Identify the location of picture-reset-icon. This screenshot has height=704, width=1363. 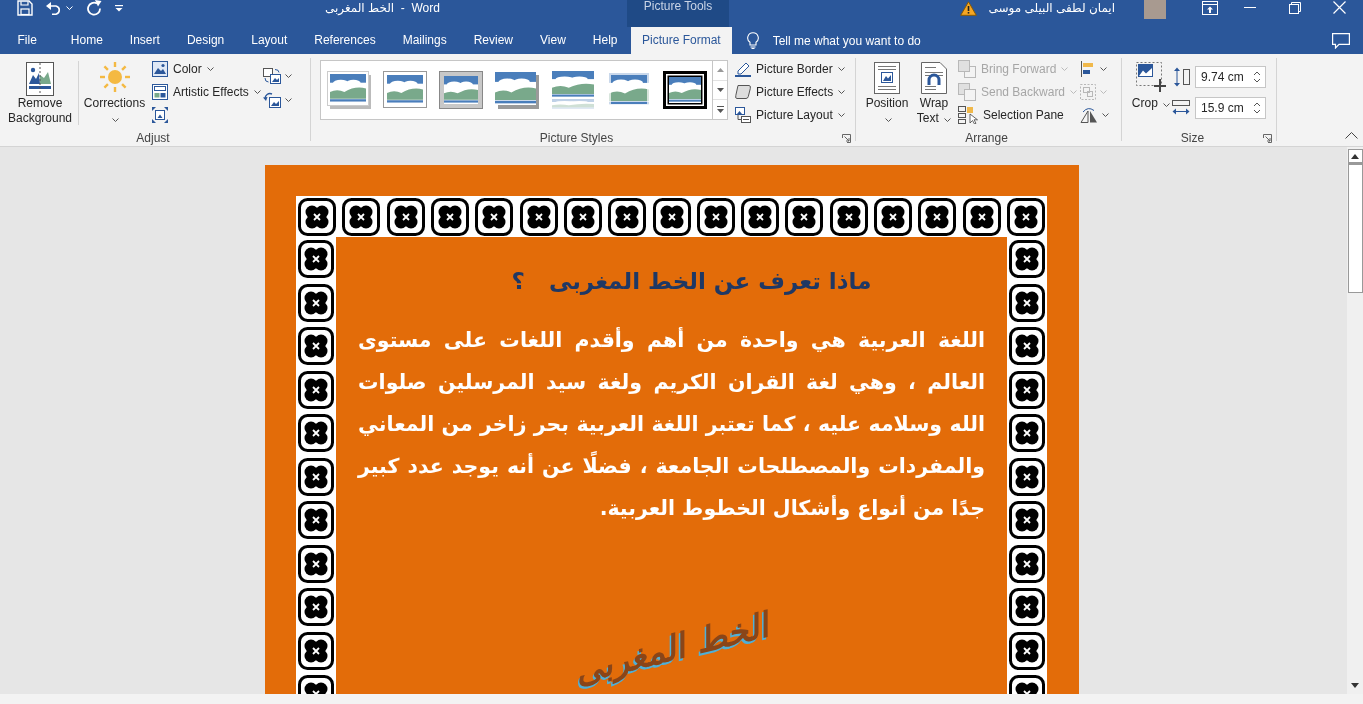
(272, 100).